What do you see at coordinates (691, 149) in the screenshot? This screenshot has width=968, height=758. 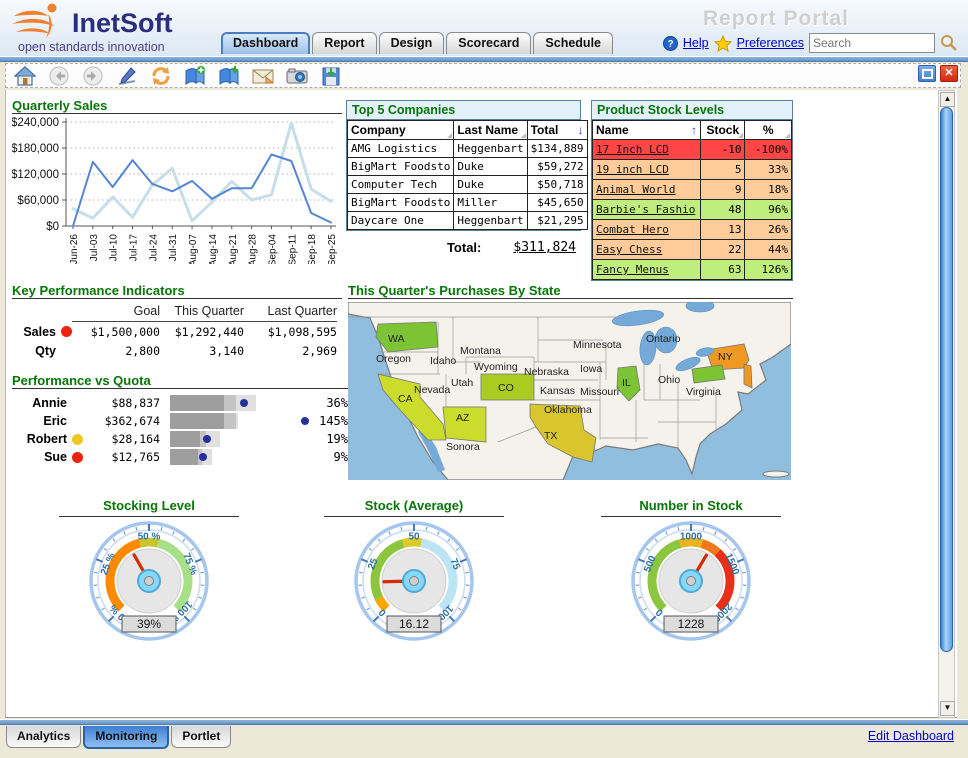 I see `table-row: 17 Inch LCD -10 -100%` at bounding box center [691, 149].